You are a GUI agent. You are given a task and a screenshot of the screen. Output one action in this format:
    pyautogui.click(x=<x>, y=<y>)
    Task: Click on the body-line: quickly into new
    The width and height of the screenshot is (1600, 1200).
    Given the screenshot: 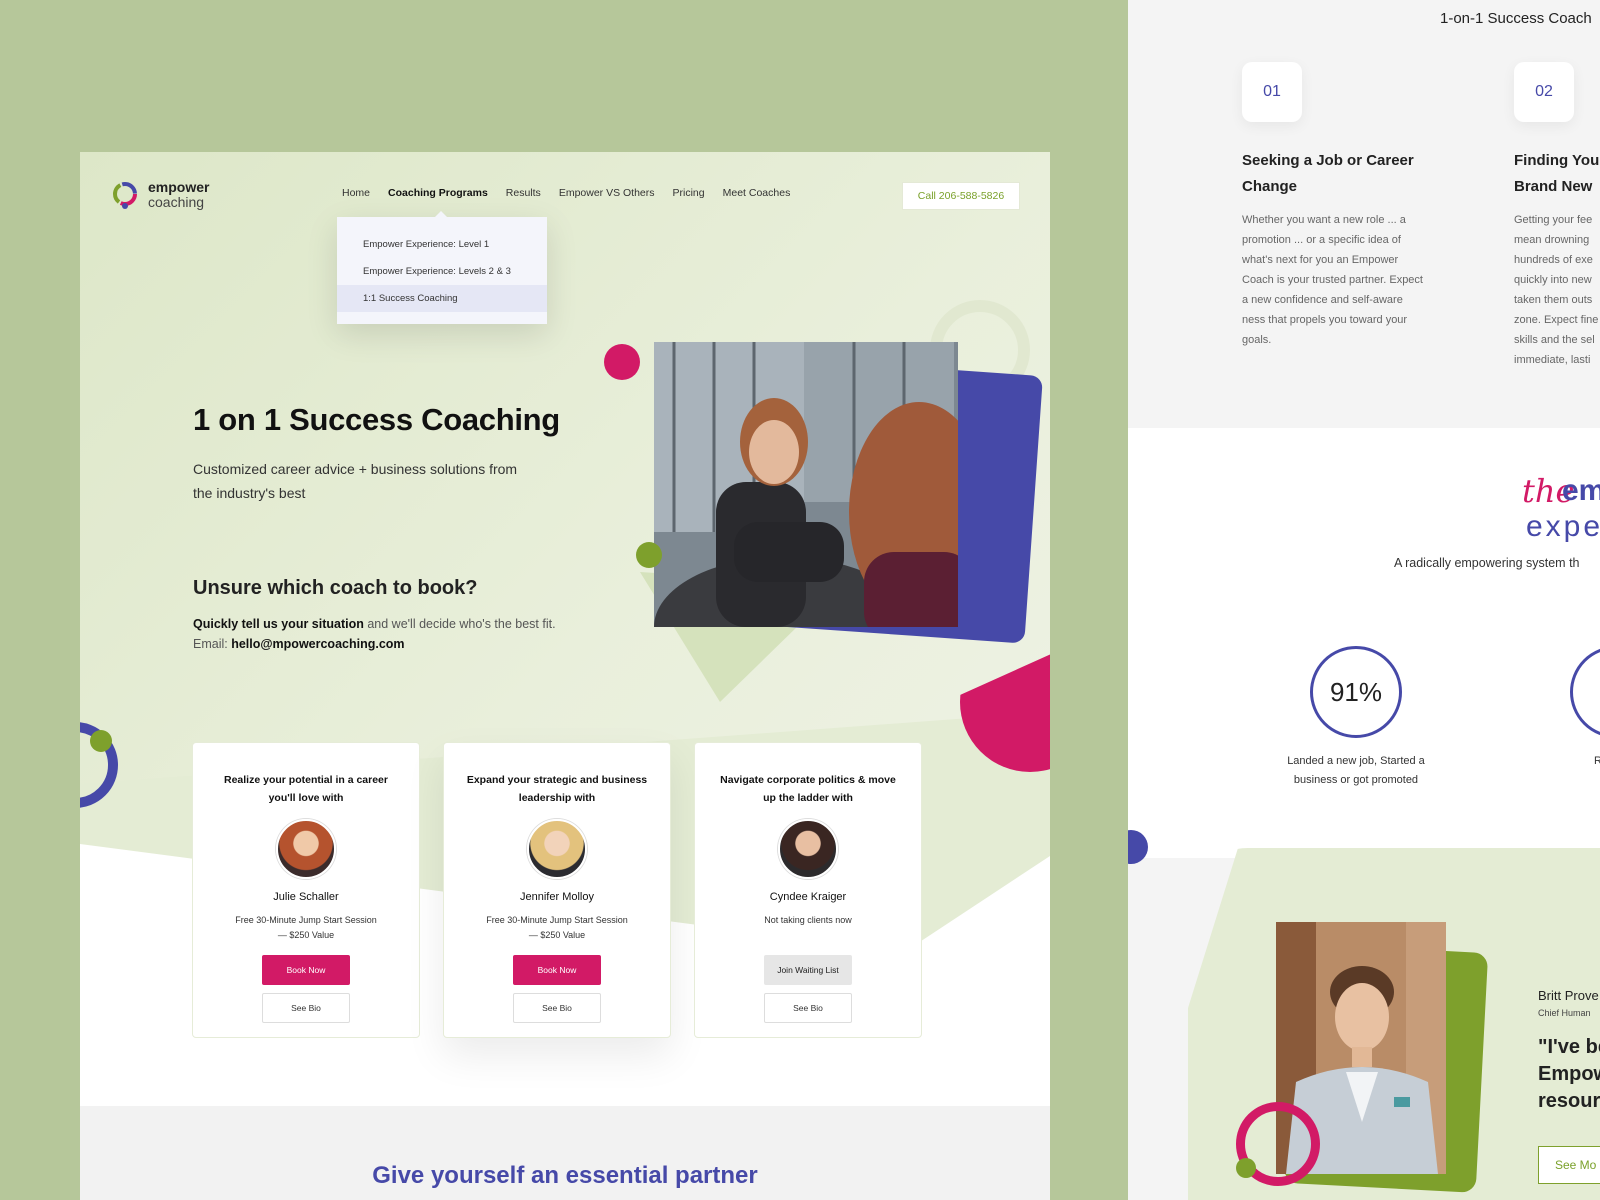 What is the action you would take?
    pyautogui.click(x=1553, y=280)
    